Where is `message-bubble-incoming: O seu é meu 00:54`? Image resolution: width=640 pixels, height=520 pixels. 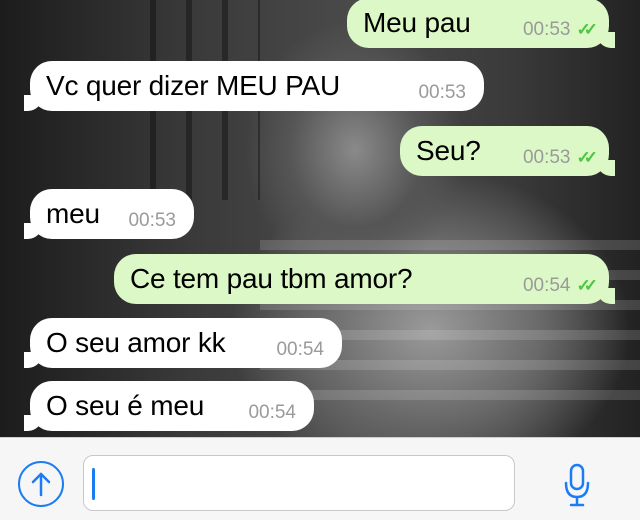 message-bubble-incoming: O seu é meu 00:54 is located at coordinates (169, 406).